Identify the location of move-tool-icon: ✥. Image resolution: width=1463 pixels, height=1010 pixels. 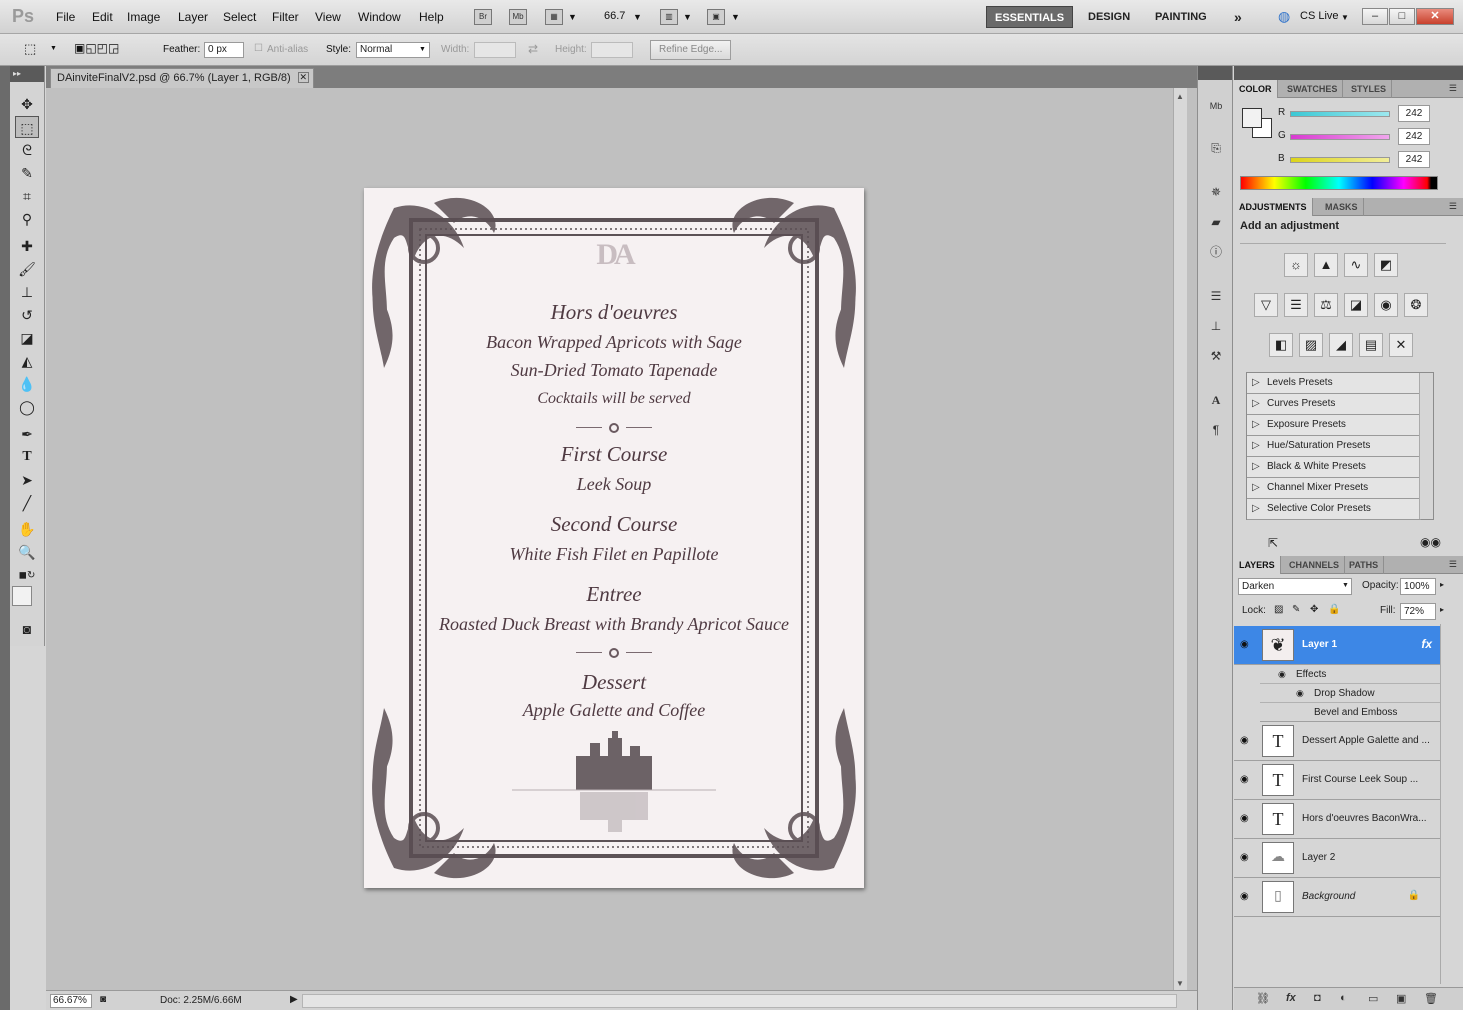
(27, 104).